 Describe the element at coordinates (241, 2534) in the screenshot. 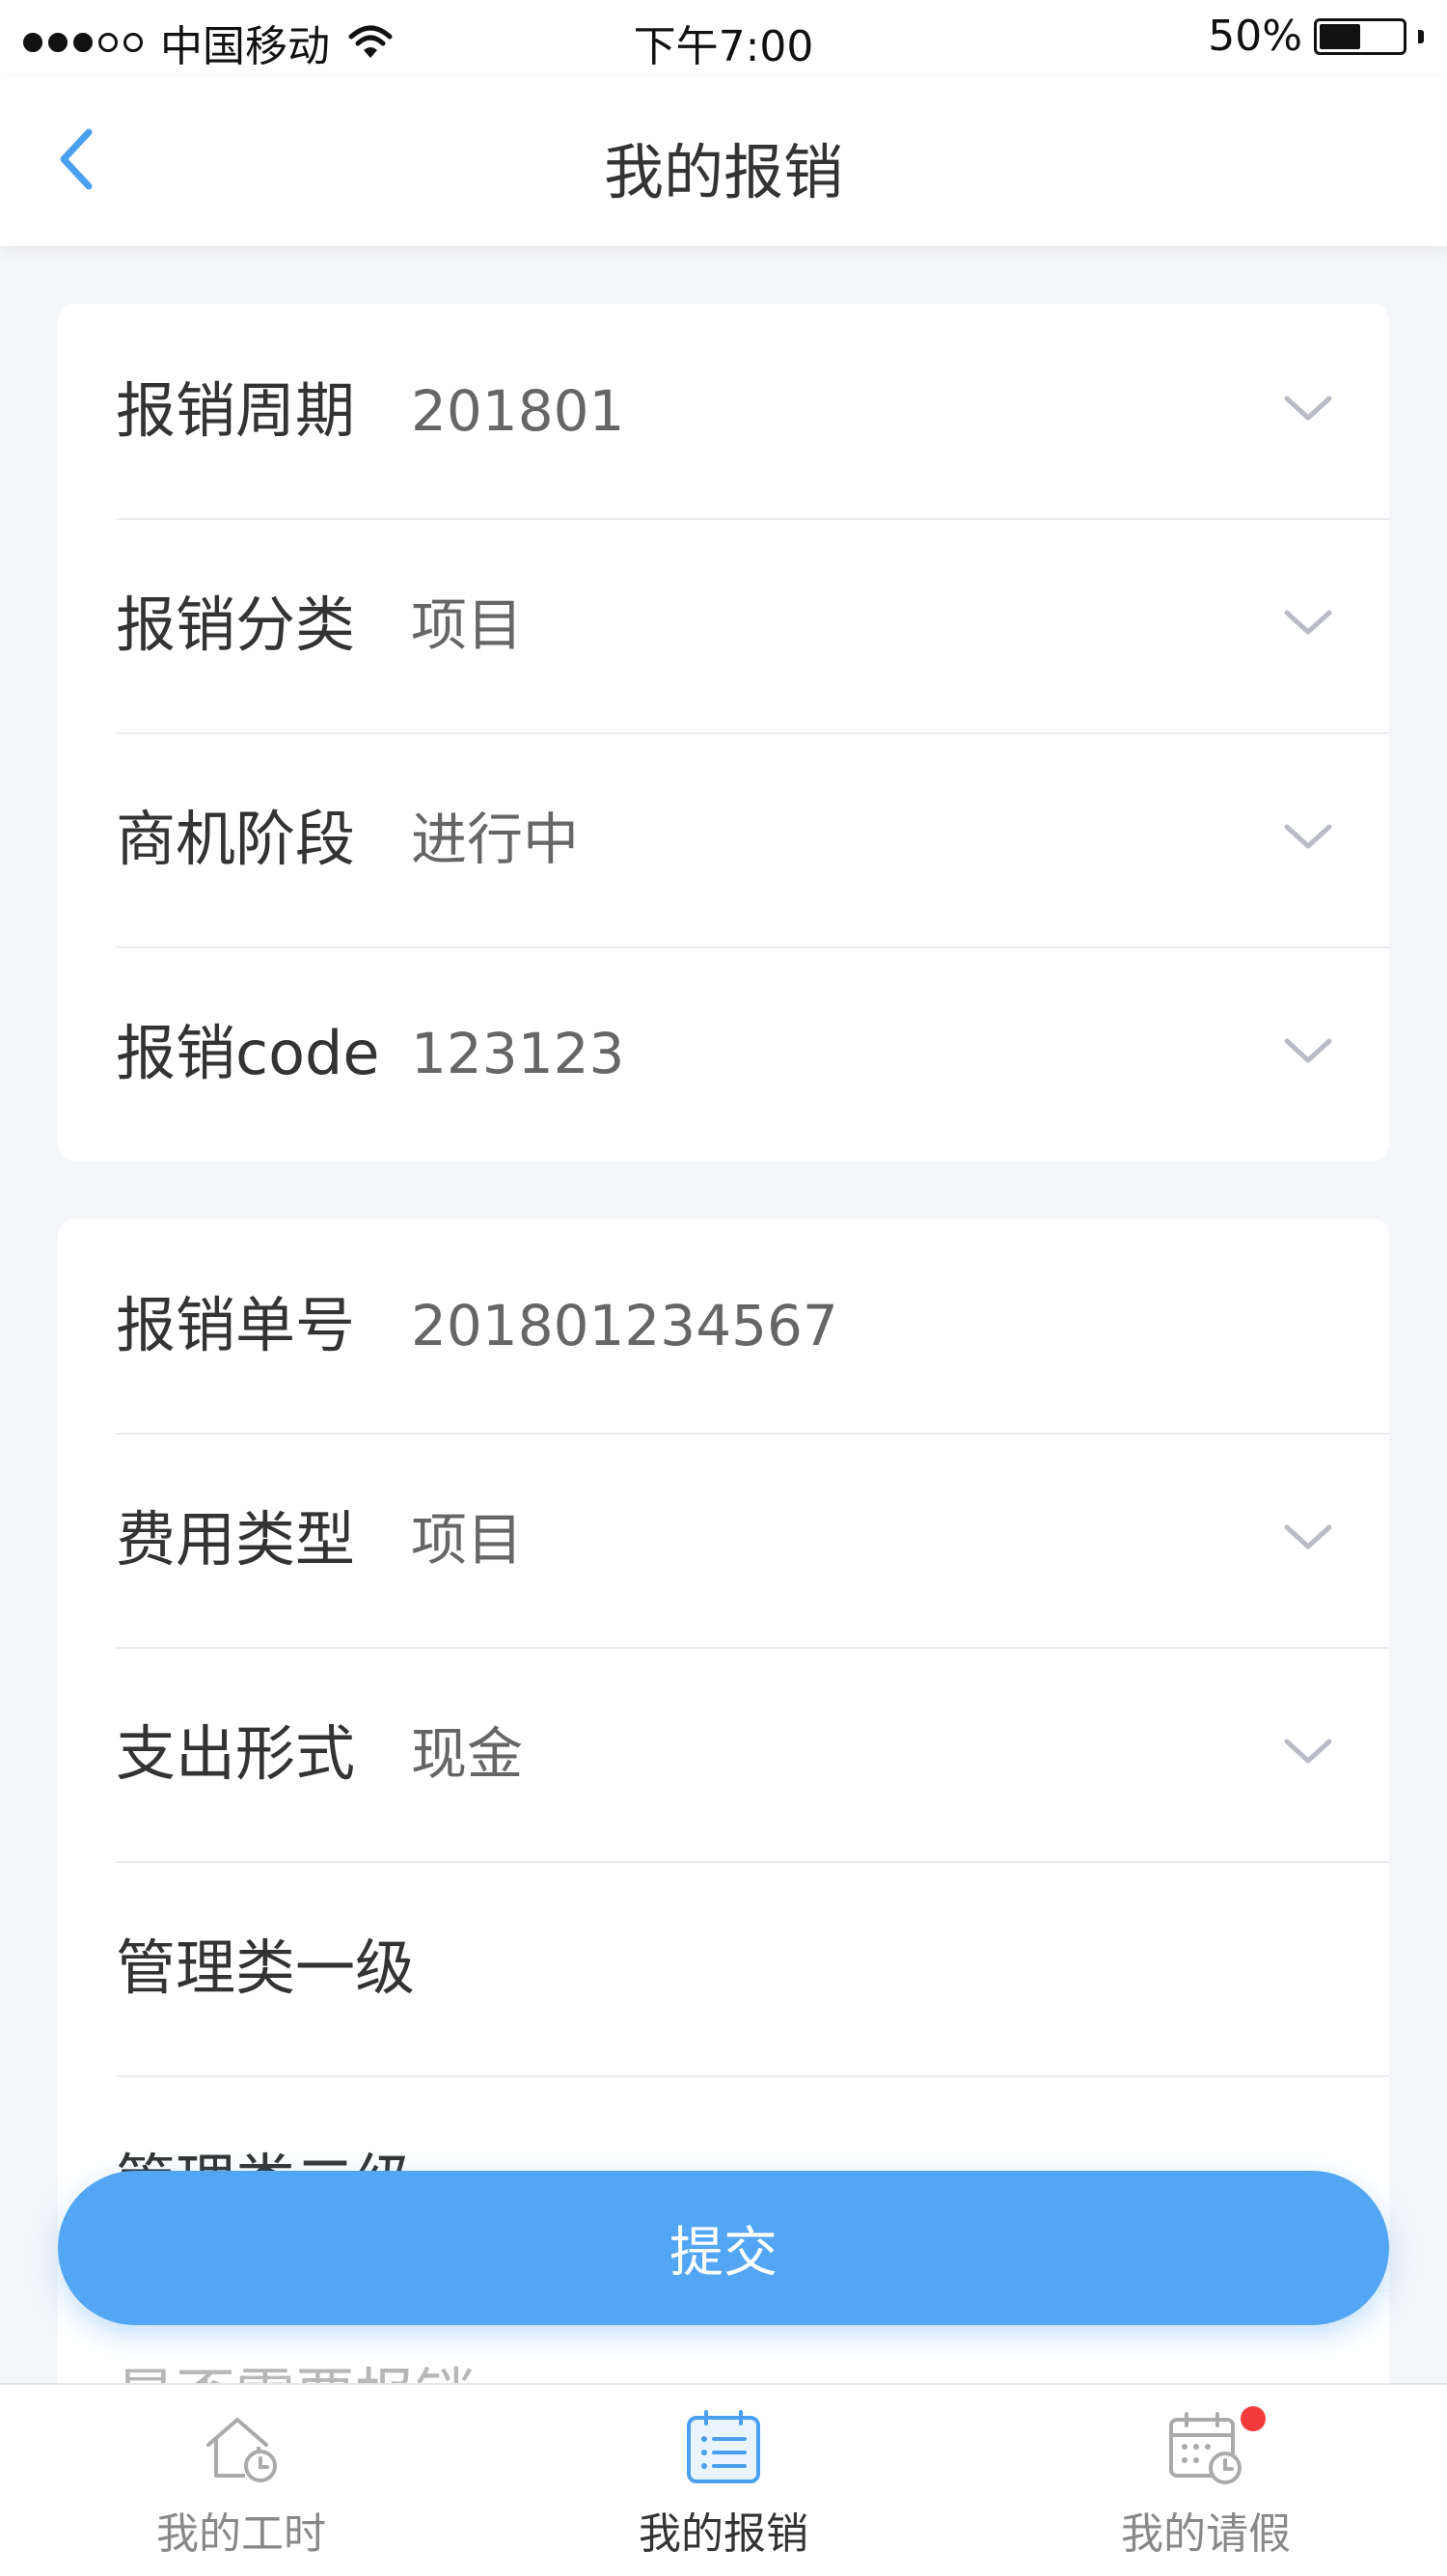

I see `tab-label: 我的工时` at that location.